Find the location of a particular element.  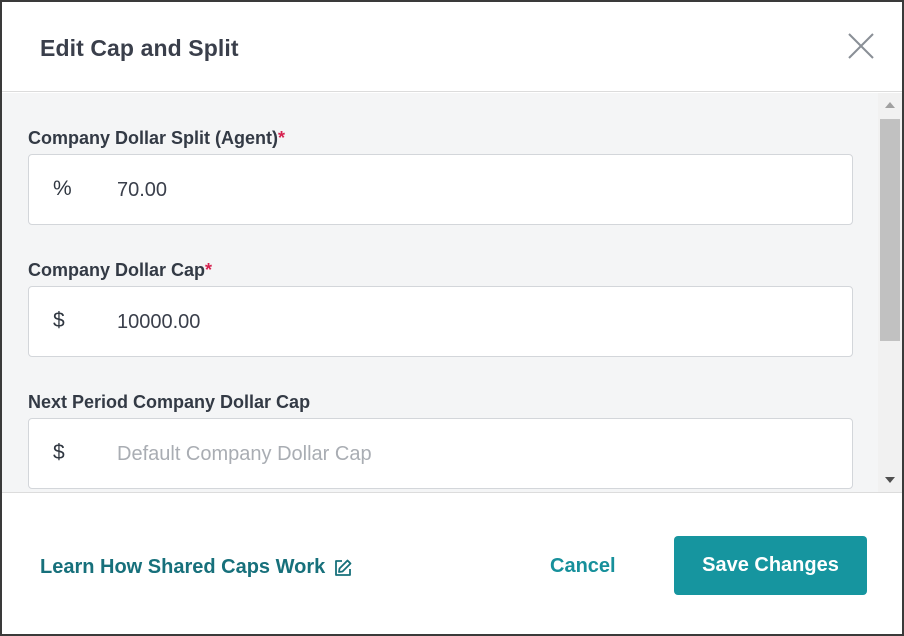

scroll-down-arrow-icon is located at coordinates (890, 480).